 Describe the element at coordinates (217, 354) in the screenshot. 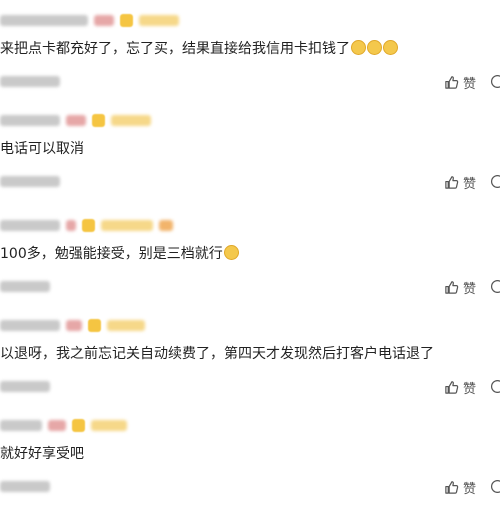

I see `comment-text: 以退呀，我之前忘记关自动续费了，第四天才发现然后打客户电话退了` at that location.